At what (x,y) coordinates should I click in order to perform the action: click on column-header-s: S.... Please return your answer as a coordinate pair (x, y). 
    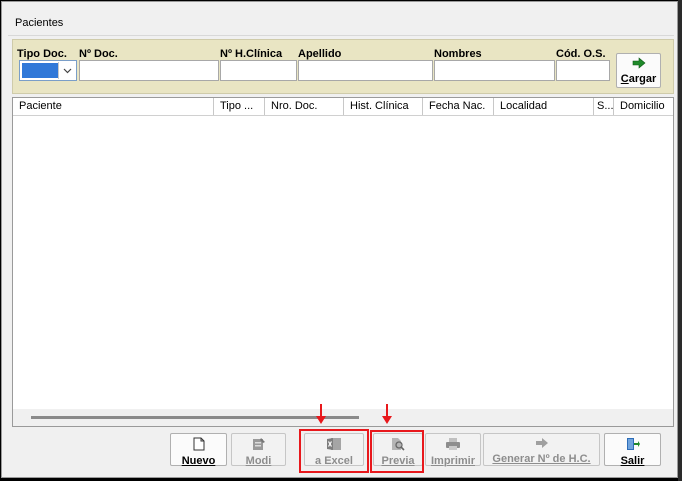
    Looking at the image, I should click on (604, 106).